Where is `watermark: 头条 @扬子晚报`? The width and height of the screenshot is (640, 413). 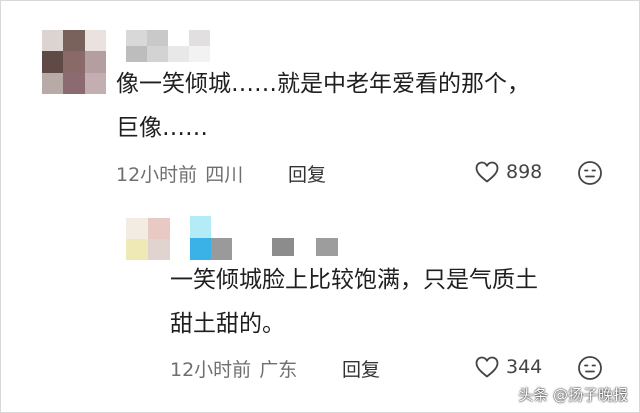
watermark: 头条 @扬子晚报 is located at coordinates (573, 395).